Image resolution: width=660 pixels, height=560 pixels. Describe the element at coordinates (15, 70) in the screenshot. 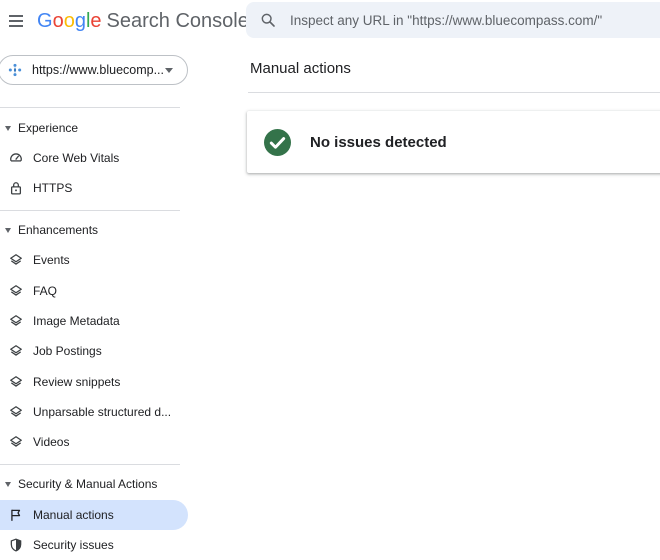

I see `site-favicon-icon` at that location.